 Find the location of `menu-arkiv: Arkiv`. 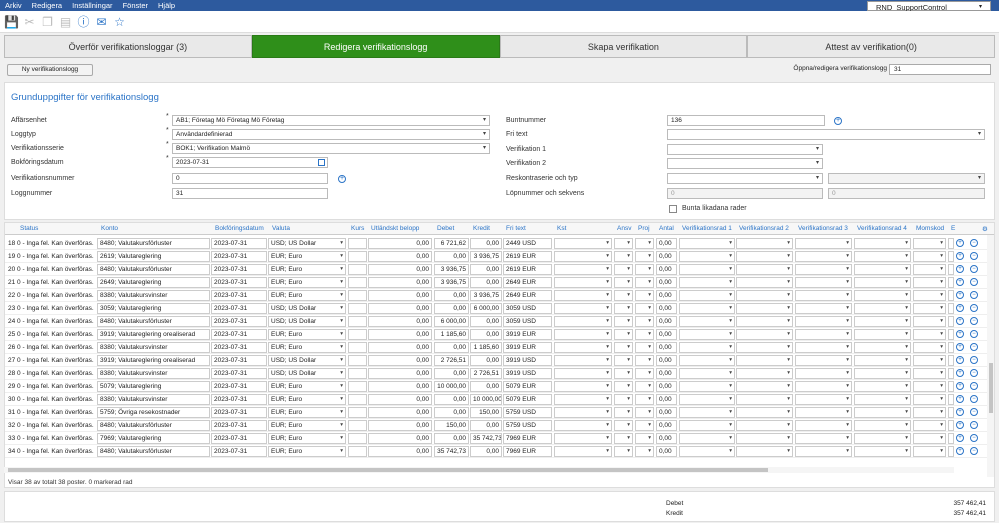

menu-arkiv: Arkiv is located at coordinates (13, 5).